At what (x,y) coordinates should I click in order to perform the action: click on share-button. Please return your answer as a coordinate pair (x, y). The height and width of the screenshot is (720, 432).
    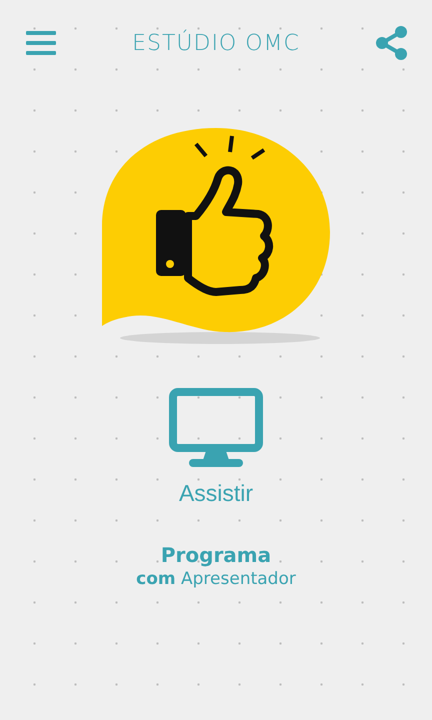
    Looking at the image, I should click on (392, 43).